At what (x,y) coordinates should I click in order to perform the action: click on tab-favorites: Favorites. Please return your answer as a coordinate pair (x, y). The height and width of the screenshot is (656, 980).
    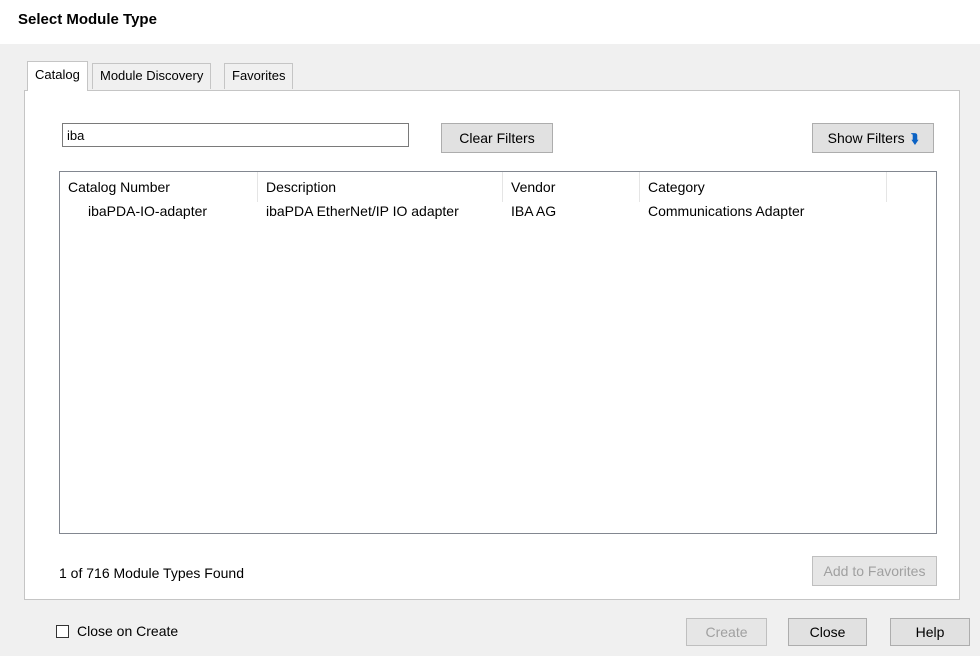
    Looking at the image, I should click on (259, 76).